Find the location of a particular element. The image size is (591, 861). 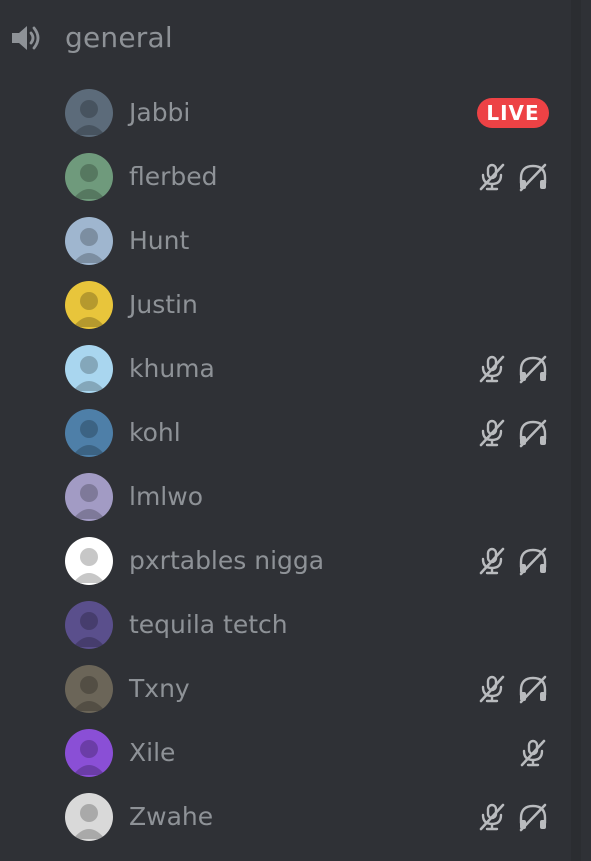

voice-member-row: Jabbi LIVE is located at coordinates (290, 113).